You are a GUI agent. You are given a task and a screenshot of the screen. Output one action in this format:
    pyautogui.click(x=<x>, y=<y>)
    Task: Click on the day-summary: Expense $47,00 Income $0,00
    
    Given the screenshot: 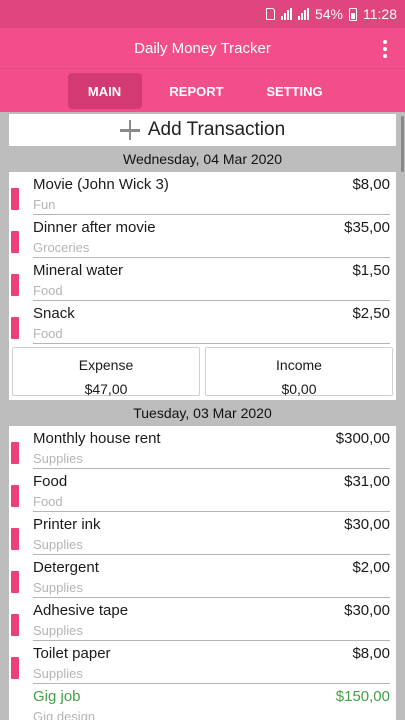 What is the action you would take?
    pyautogui.click(x=202, y=372)
    